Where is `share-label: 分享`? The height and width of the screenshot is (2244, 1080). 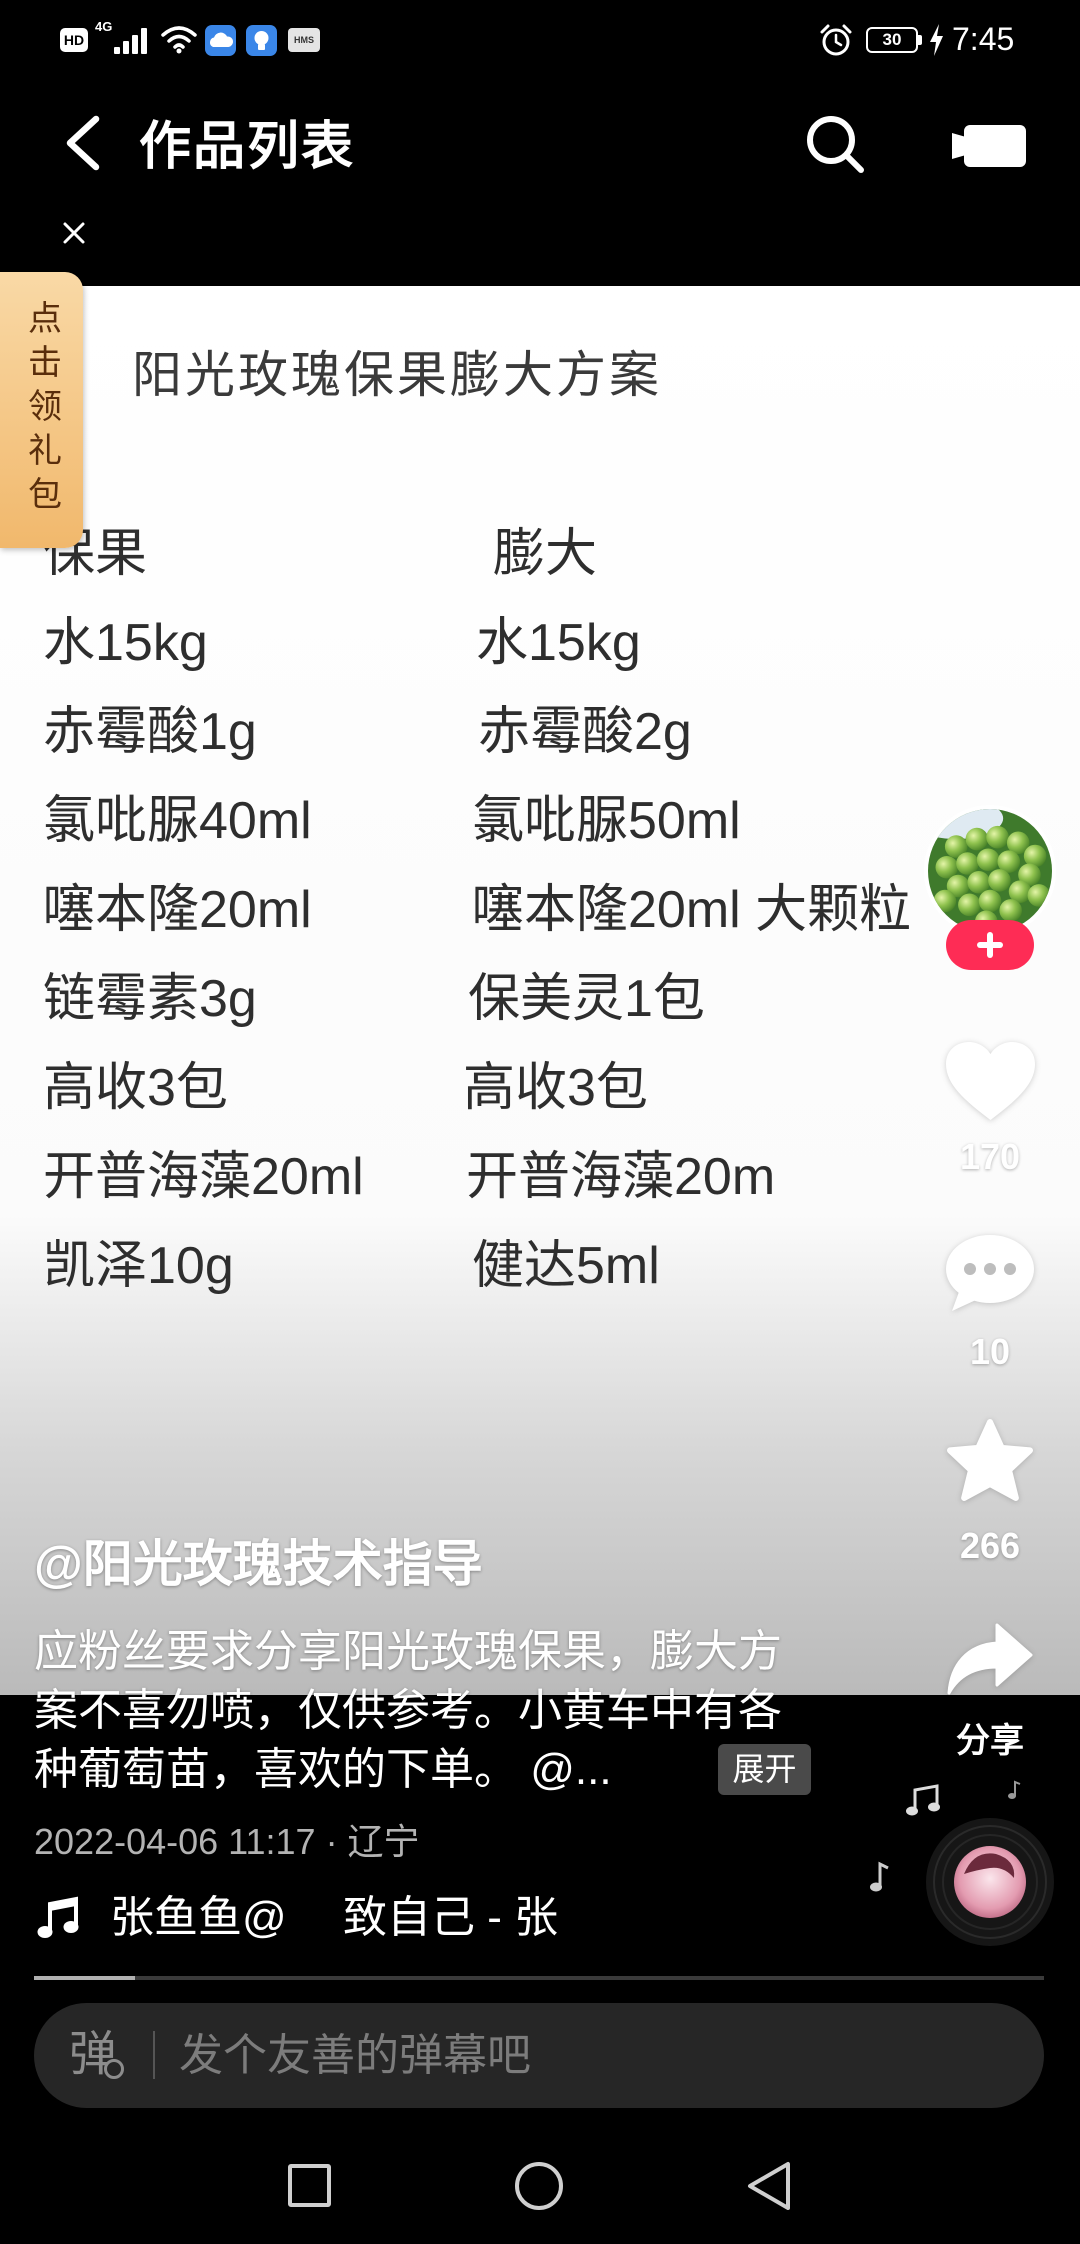
share-label: 分享 is located at coordinates (990, 1741).